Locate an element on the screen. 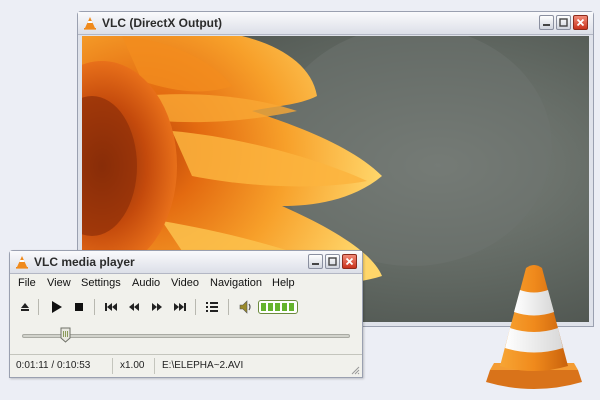  menu-video: Video is located at coordinates (185, 283).